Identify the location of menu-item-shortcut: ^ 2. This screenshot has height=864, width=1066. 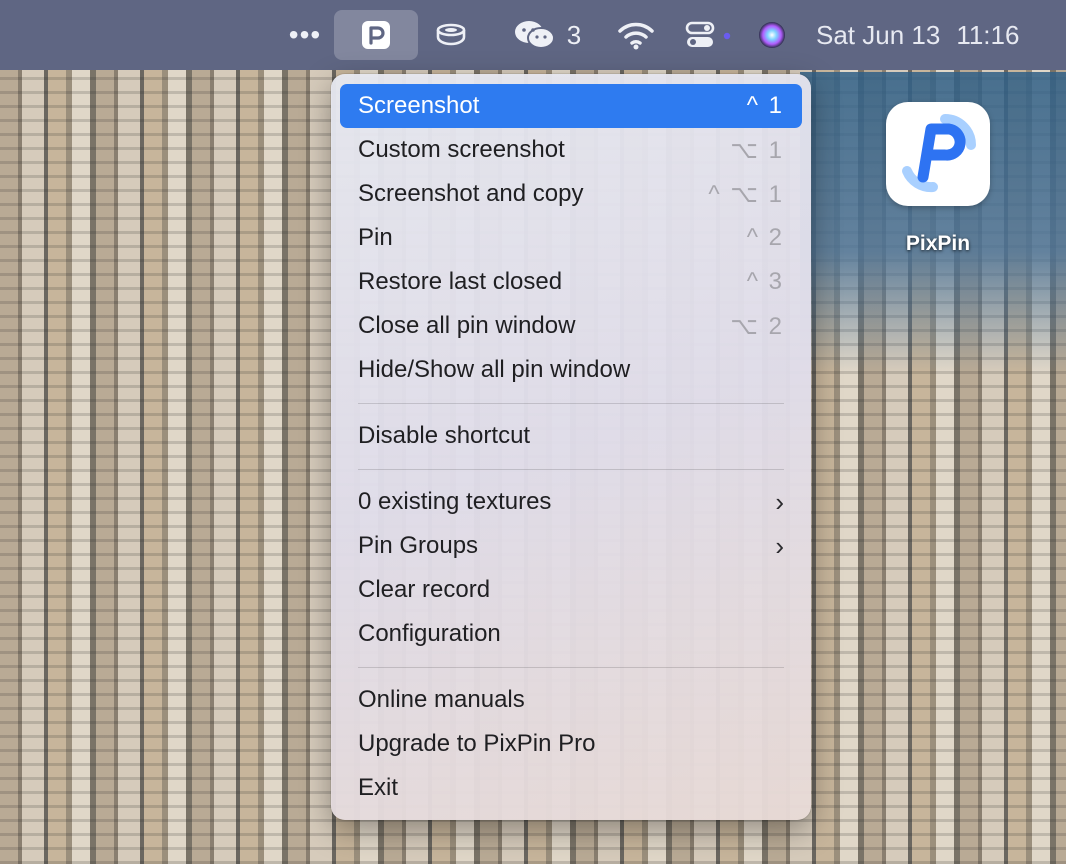
(765, 237).